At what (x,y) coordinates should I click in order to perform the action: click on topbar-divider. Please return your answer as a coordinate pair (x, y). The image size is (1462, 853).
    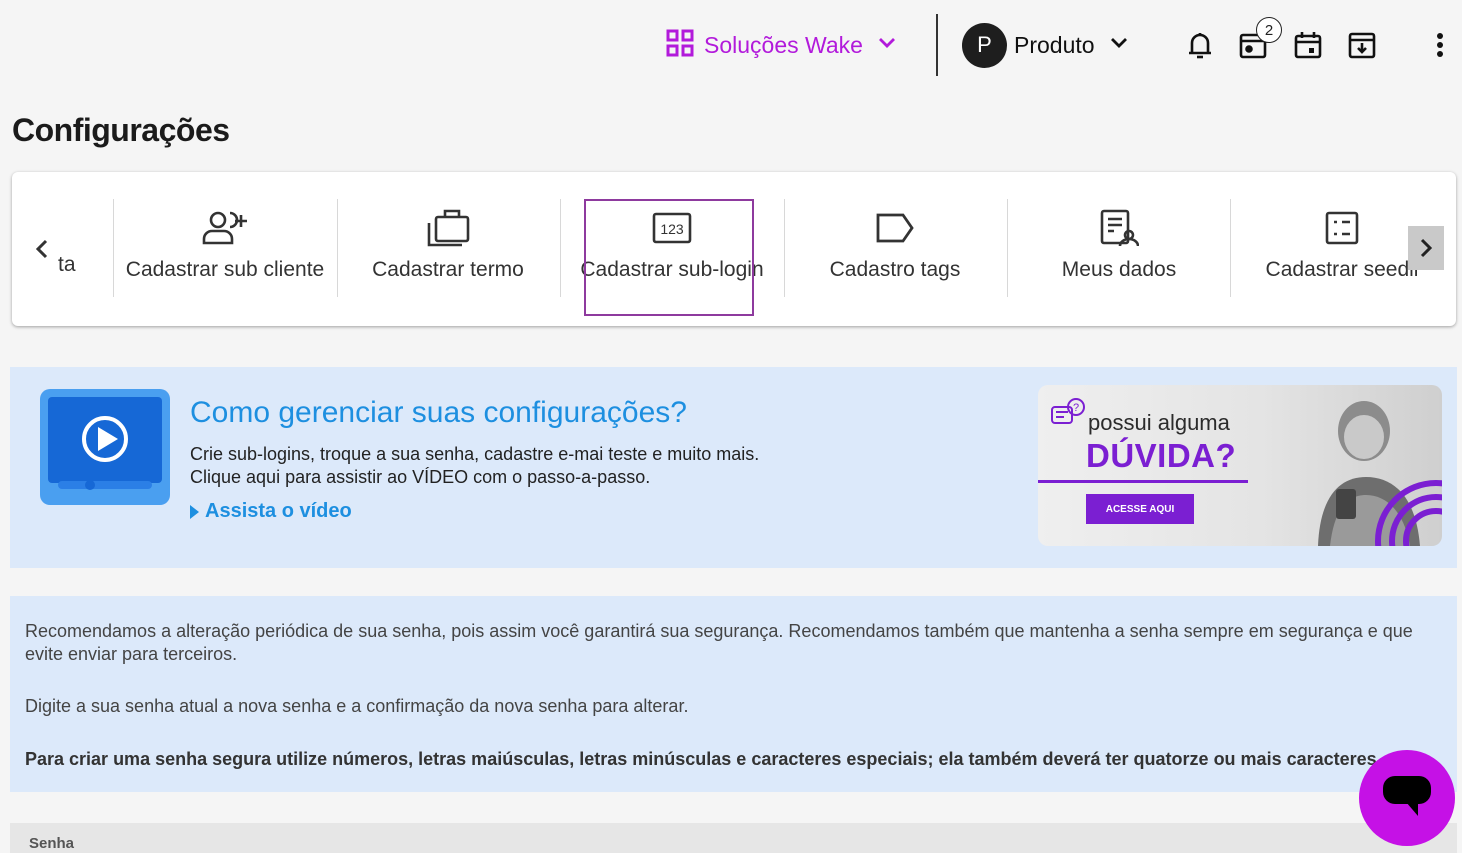
    Looking at the image, I should click on (937, 45).